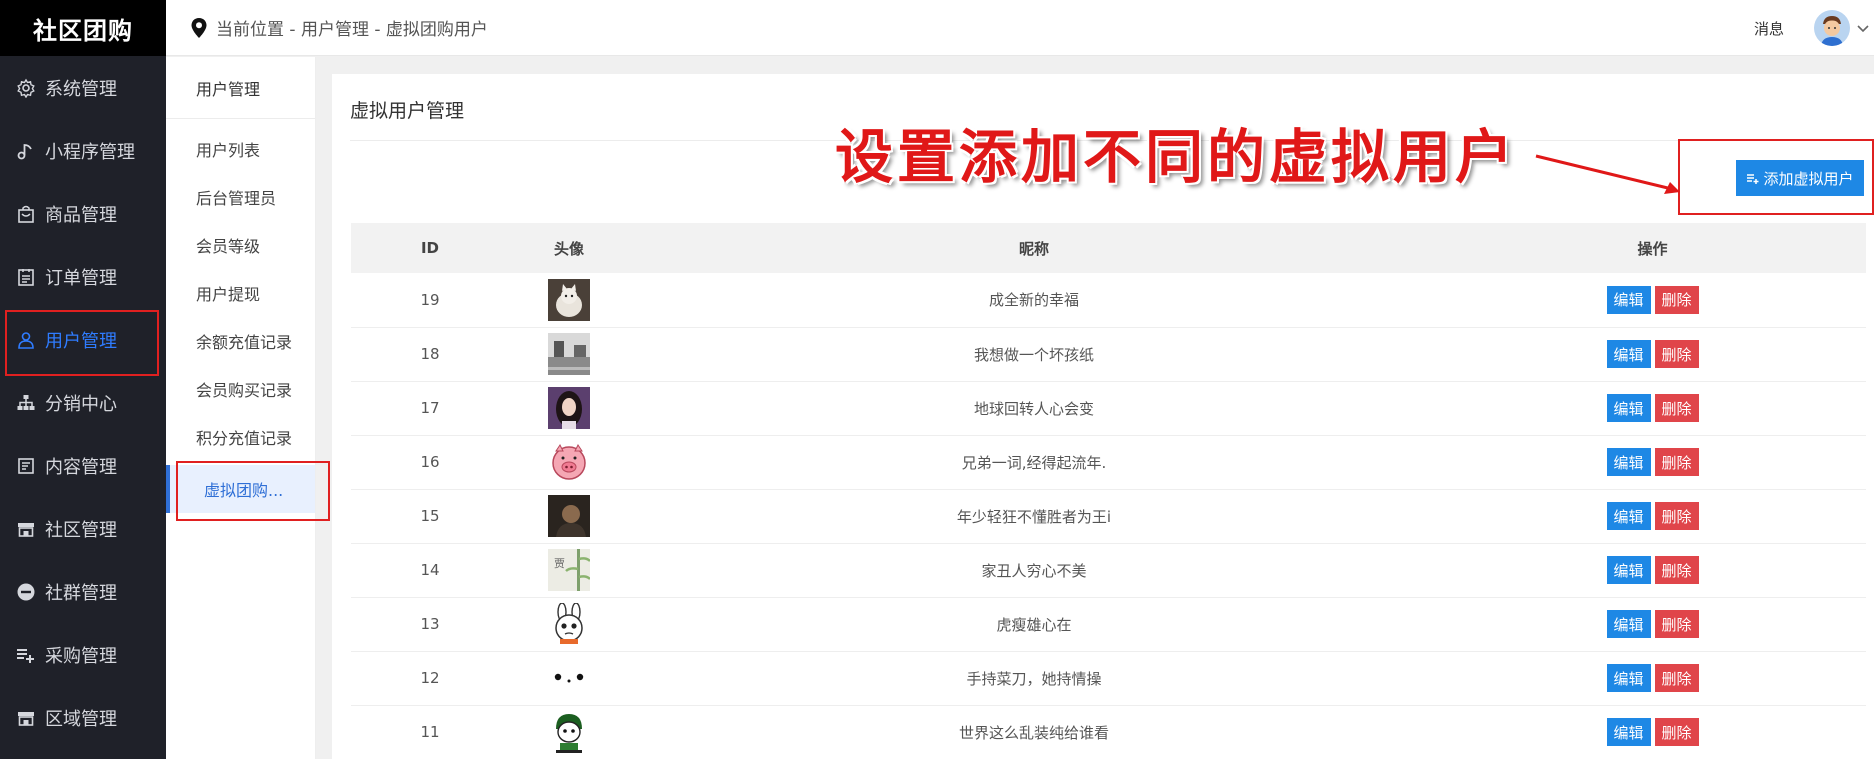 This screenshot has height=759, width=1874. What do you see at coordinates (1034, 516) in the screenshot?
I see `row-nickname: 年少轻狂不懂胜者为王i` at bounding box center [1034, 516].